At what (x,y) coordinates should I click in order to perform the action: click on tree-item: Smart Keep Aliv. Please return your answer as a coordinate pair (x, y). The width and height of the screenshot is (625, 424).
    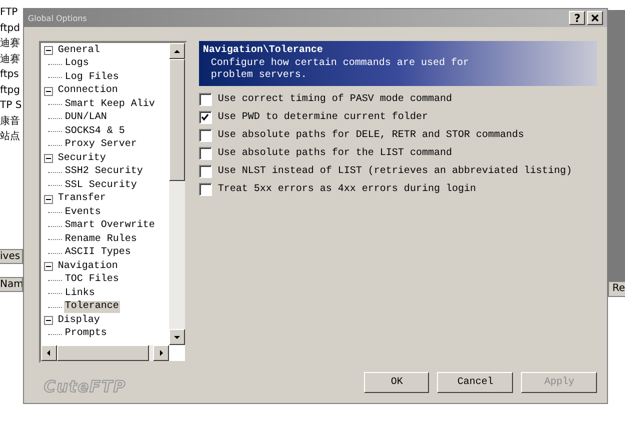
    Looking at the image, I should click on (110, 104).